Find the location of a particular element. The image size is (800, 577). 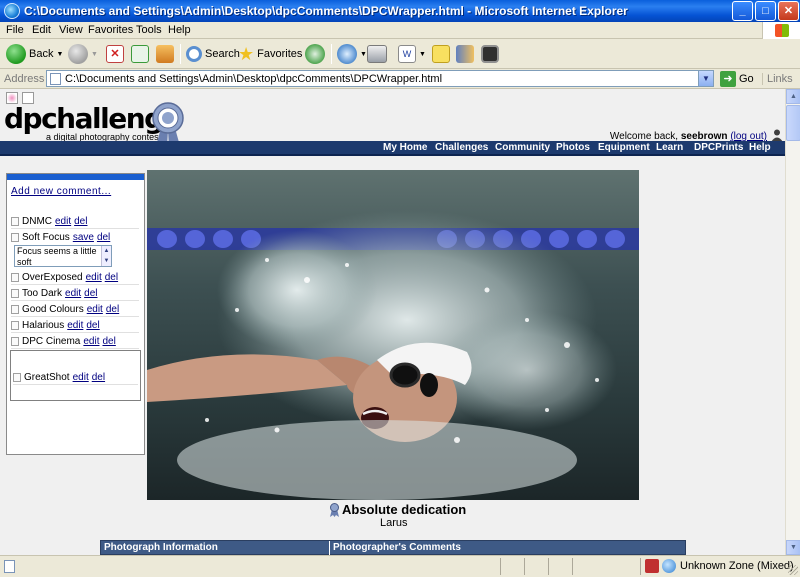

back-dropdown-icon: ▼ is located at coordinates (59, 54).